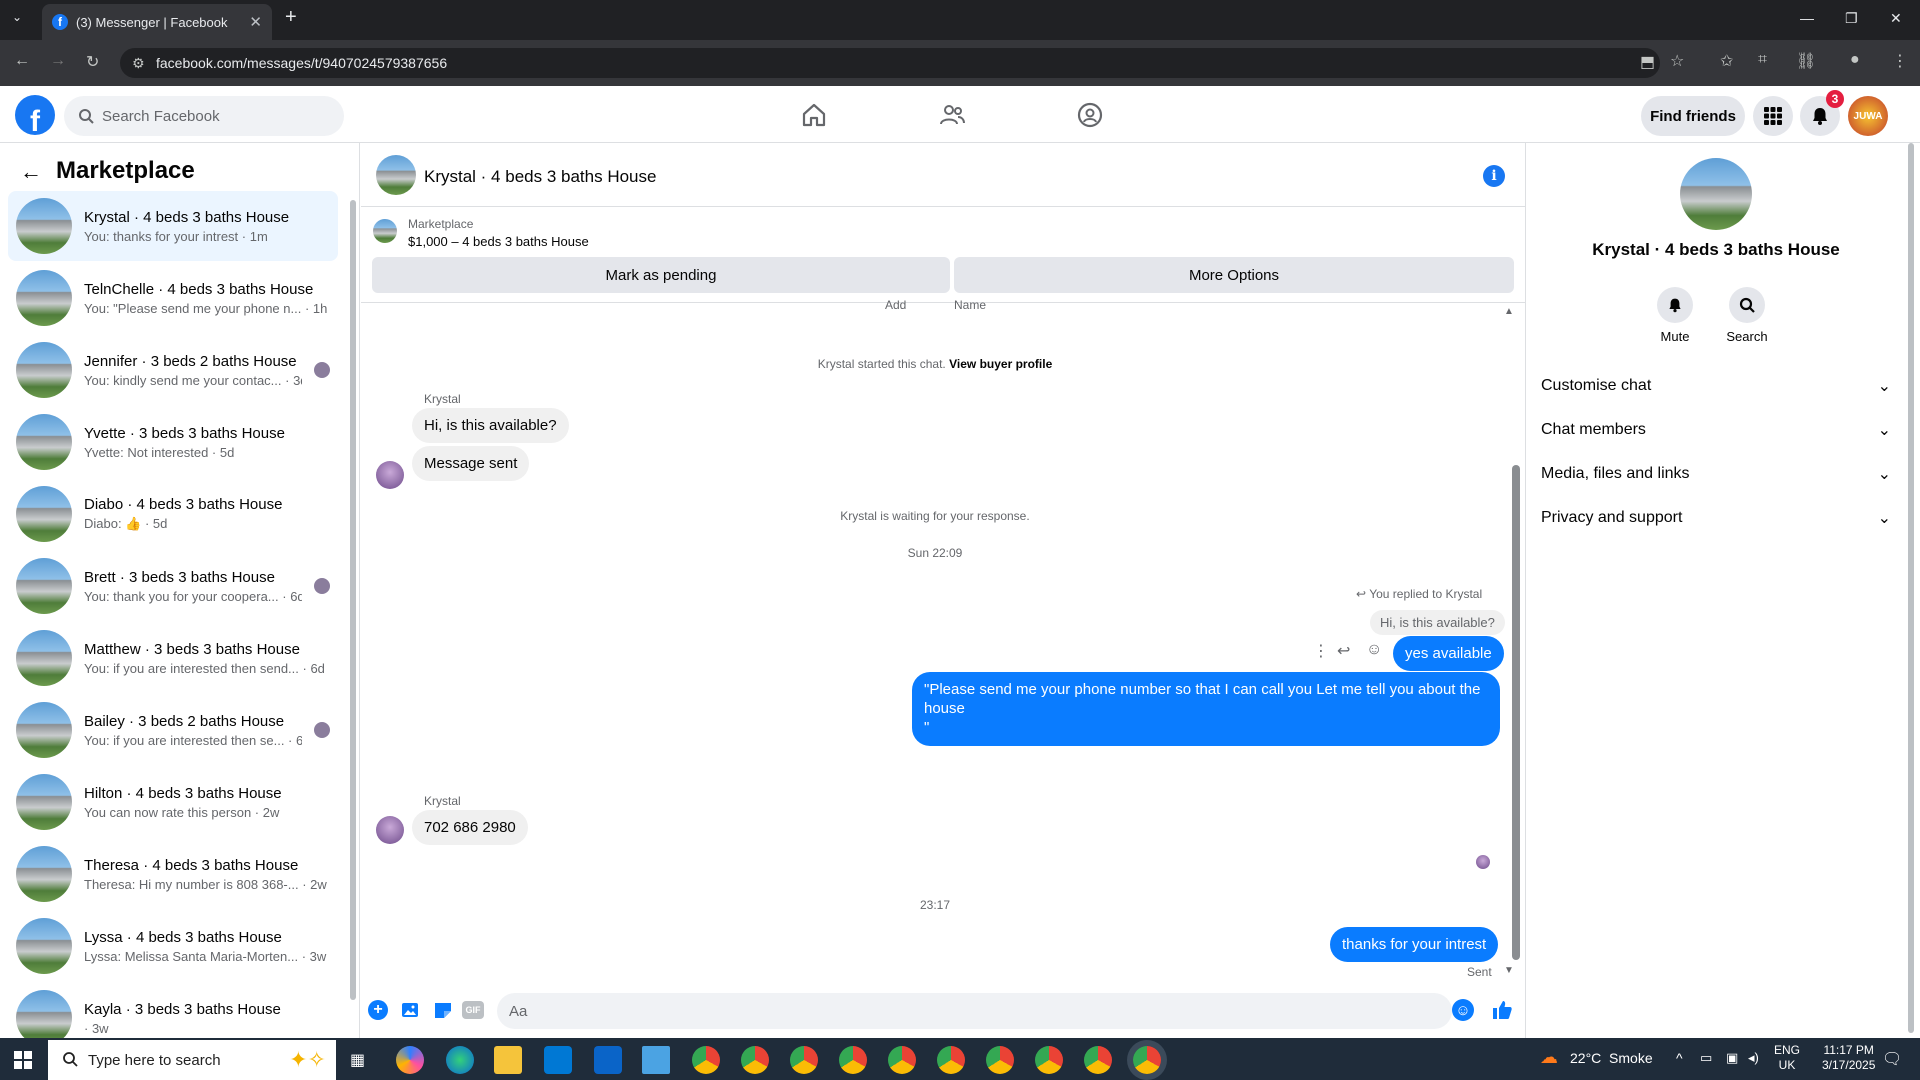 The width and height of the screenshot is (1920, 1080). What do you see at coordinates (35, 115) in the screenshot?
I see `facebook-logo-icon: f` at bounding box center [35, 115].